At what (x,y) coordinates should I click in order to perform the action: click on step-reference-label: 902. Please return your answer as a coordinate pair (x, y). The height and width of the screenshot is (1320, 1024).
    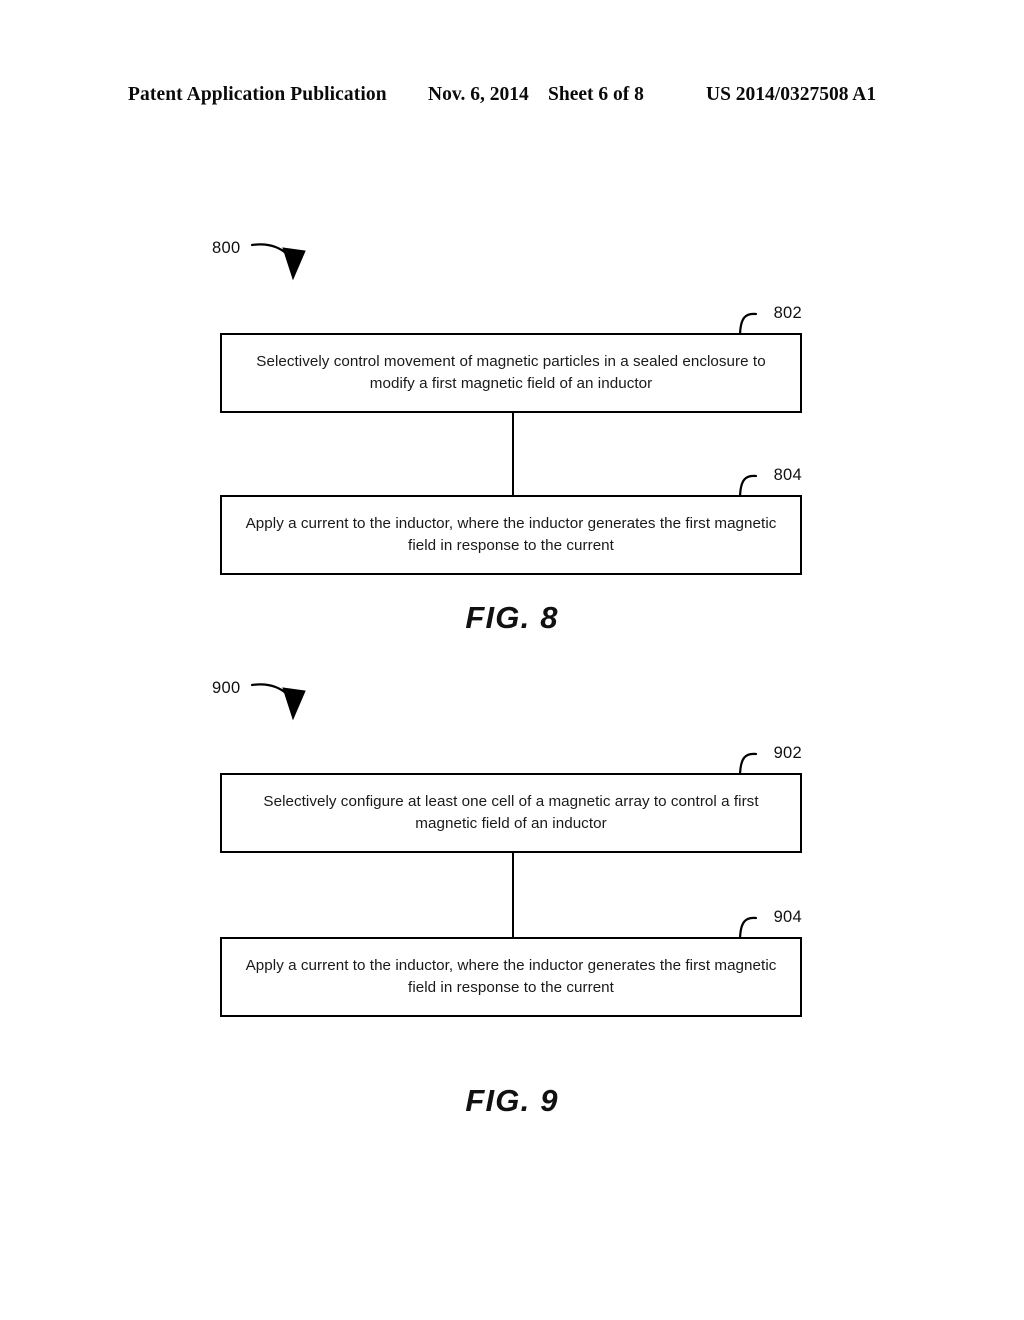
    Looking at the image, I should click on (787, 753).